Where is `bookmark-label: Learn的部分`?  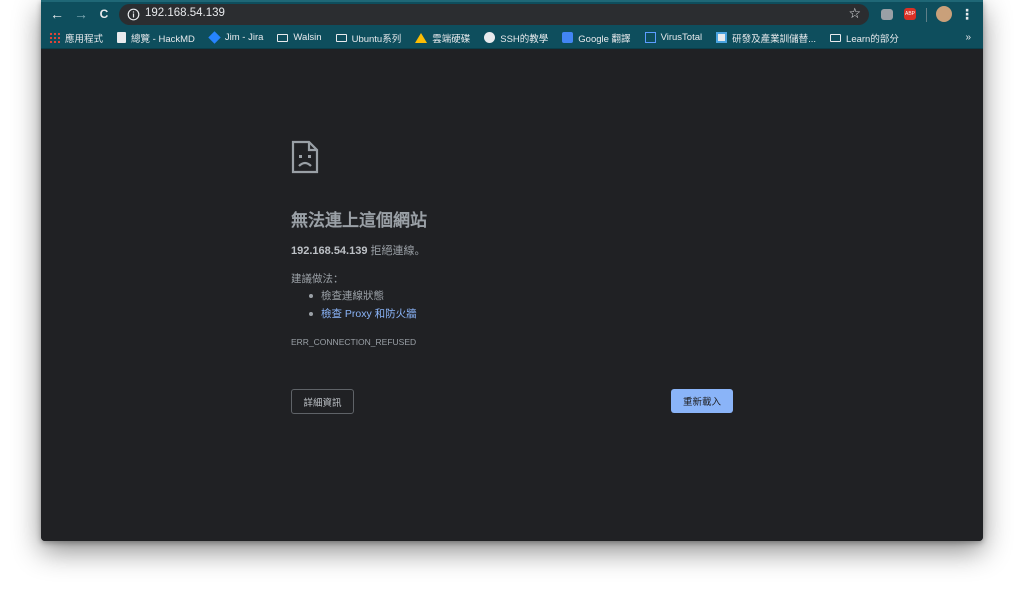 bookmark-label: Learn的部分 is located at coordinates (872, 39).